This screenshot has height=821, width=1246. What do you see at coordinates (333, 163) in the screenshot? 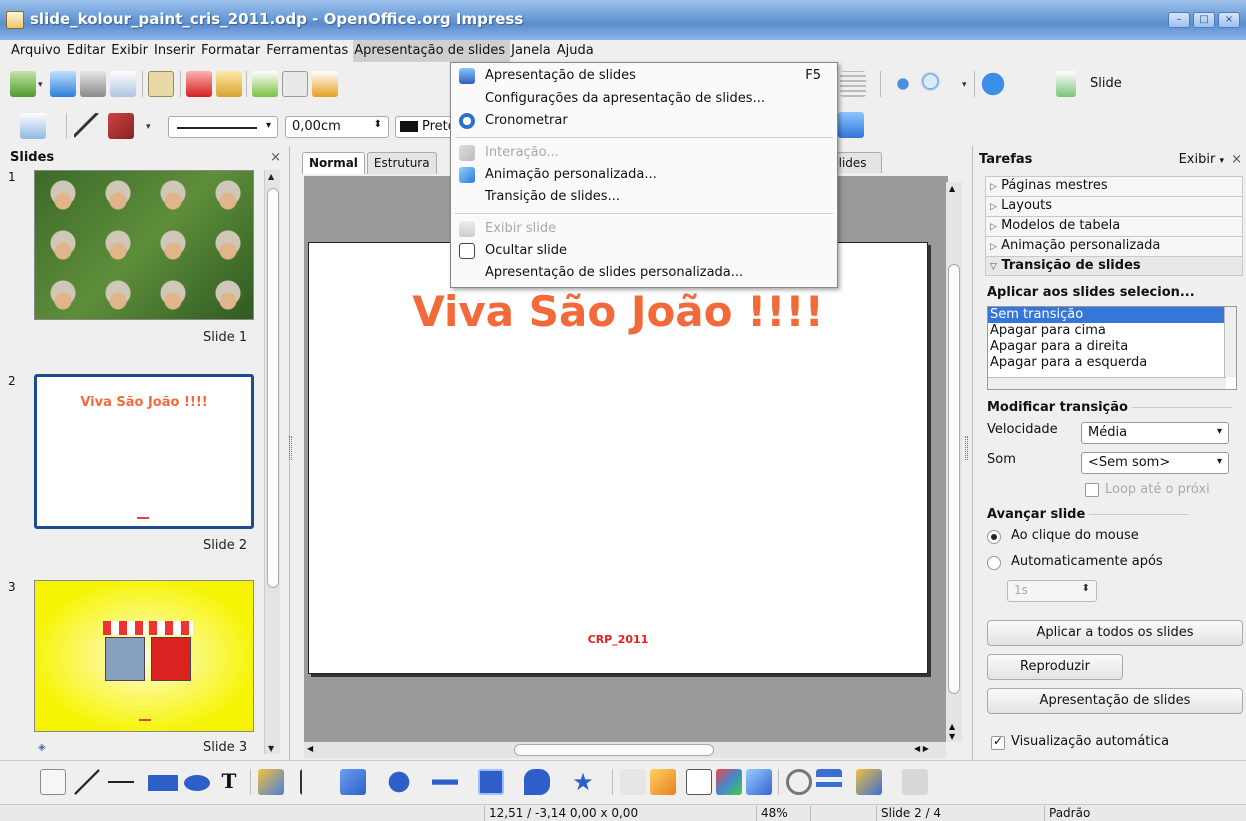
I see `tab-normal: Normal` at bounding box center [333, 163].